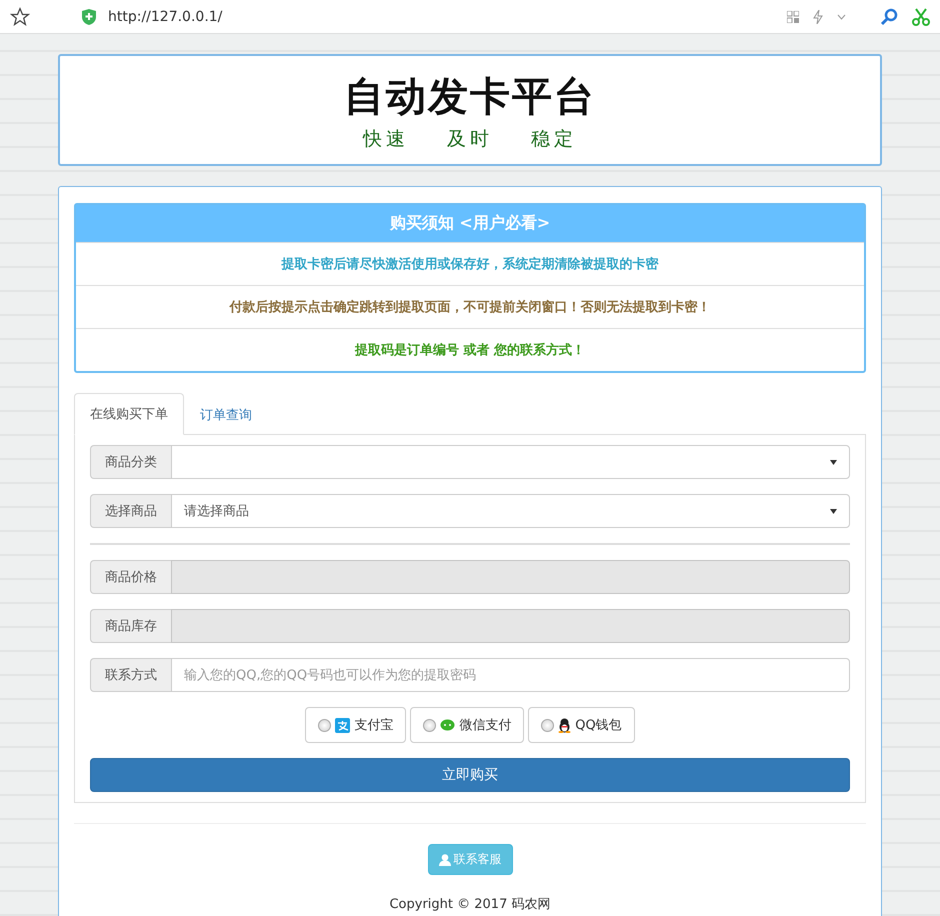 This screenshot has width=940, height=916. Describe the element at coordinates (470, 139) in the screenshot. I see `slogan: 及时` at that location.